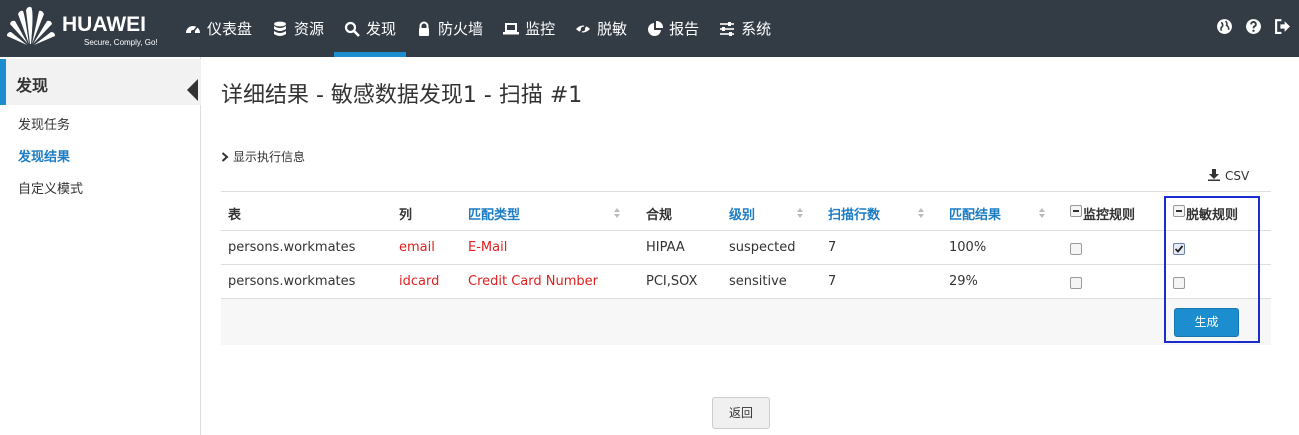  What do you see at coordinates (656, 28) in the screenshot?
I see `pie-chart-icon` at bounding box center [656, 28].